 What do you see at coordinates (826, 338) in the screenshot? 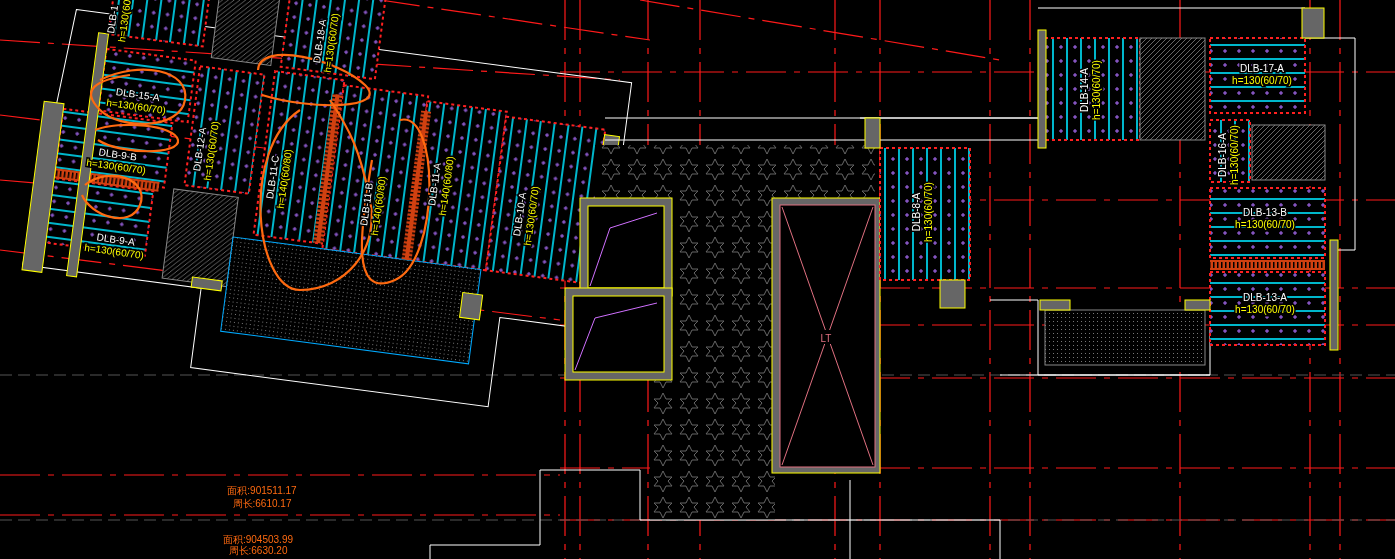
I see `elevator-label: LT` at bounding box center [826, 338].